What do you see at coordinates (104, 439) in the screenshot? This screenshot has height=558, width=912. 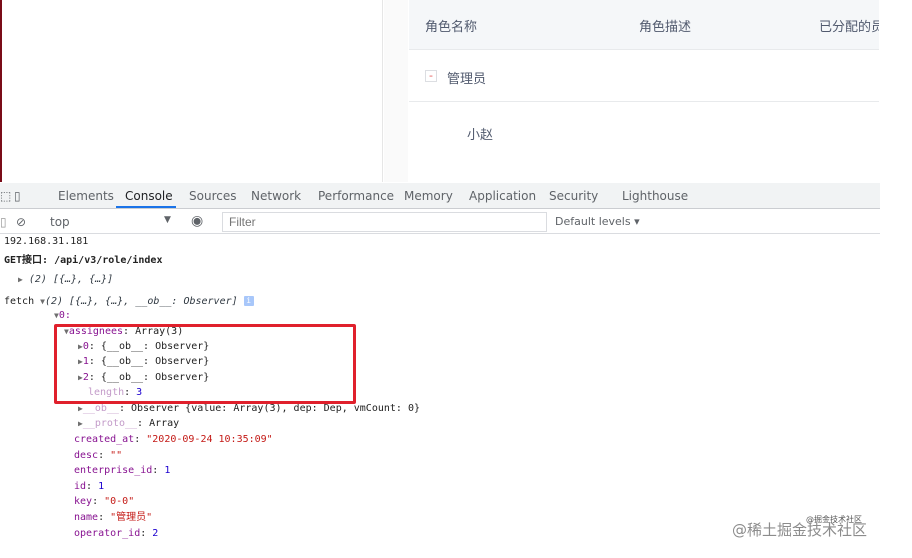 I see `tree-key: created_at` at bounding box center [104, 439].